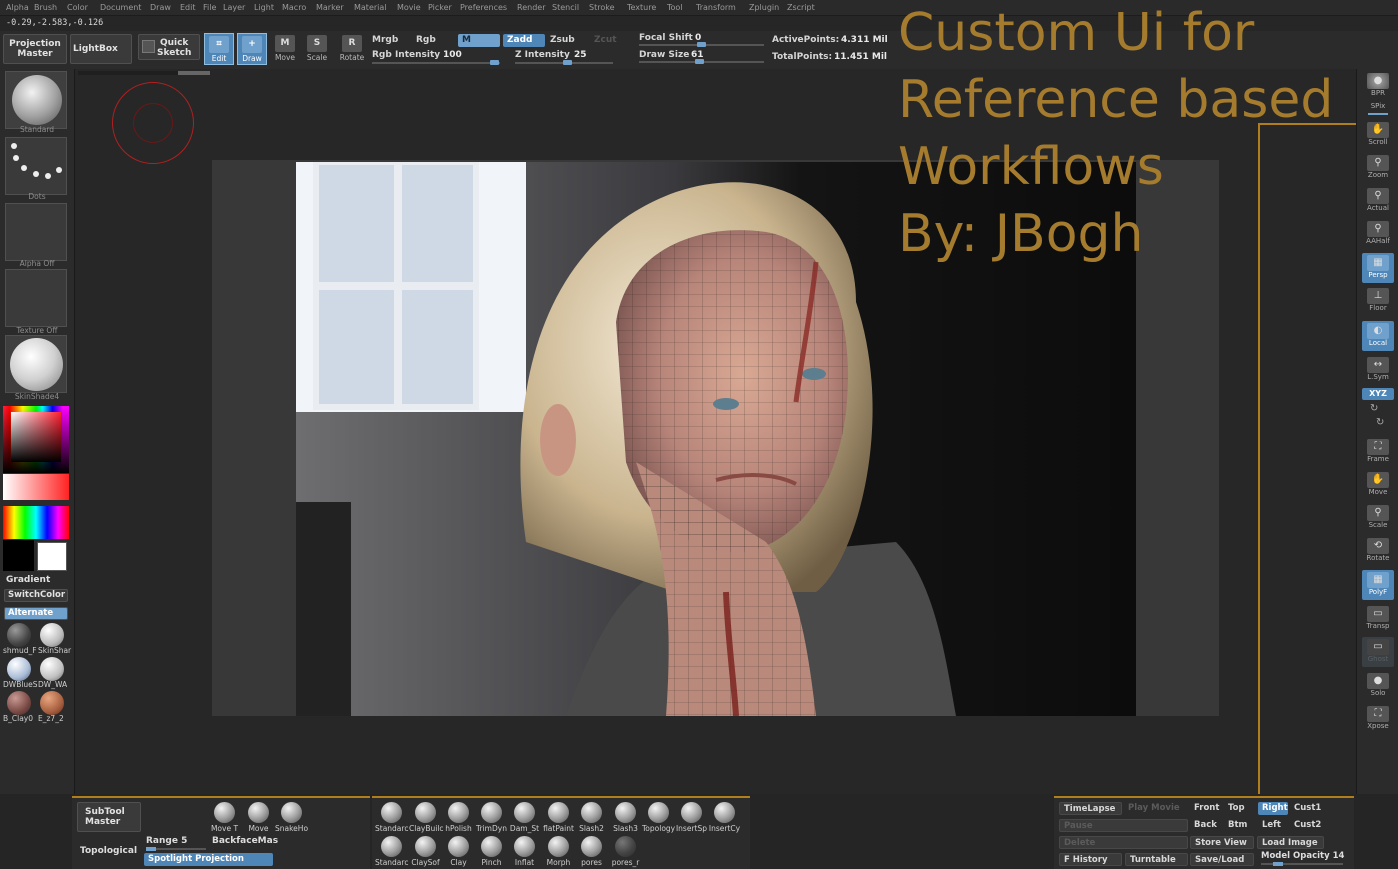  I want to click on range-slider: Range 5, so click(176, 843).